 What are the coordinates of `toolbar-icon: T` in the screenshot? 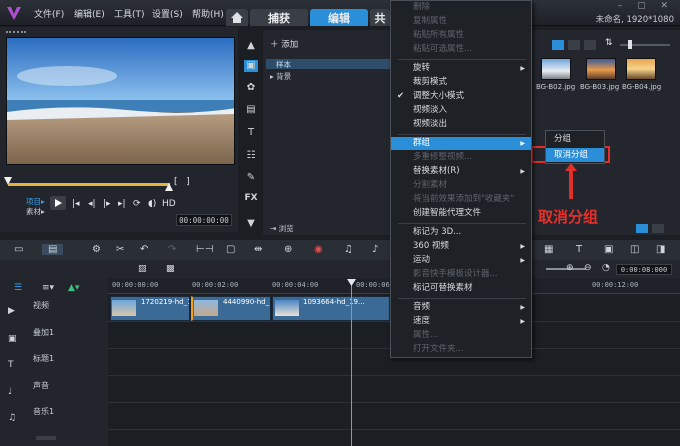 It's located at (579, 249).